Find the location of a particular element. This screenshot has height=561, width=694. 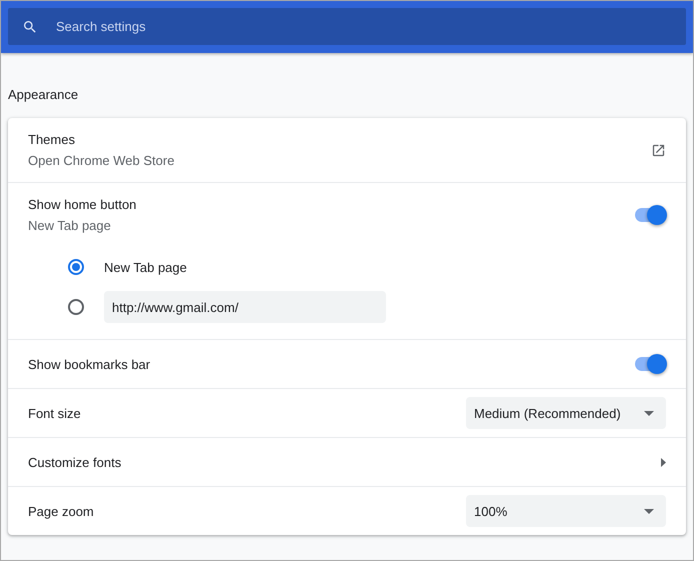

url-field: http://www.gmail.com/ is located at coordinates (245, 307).